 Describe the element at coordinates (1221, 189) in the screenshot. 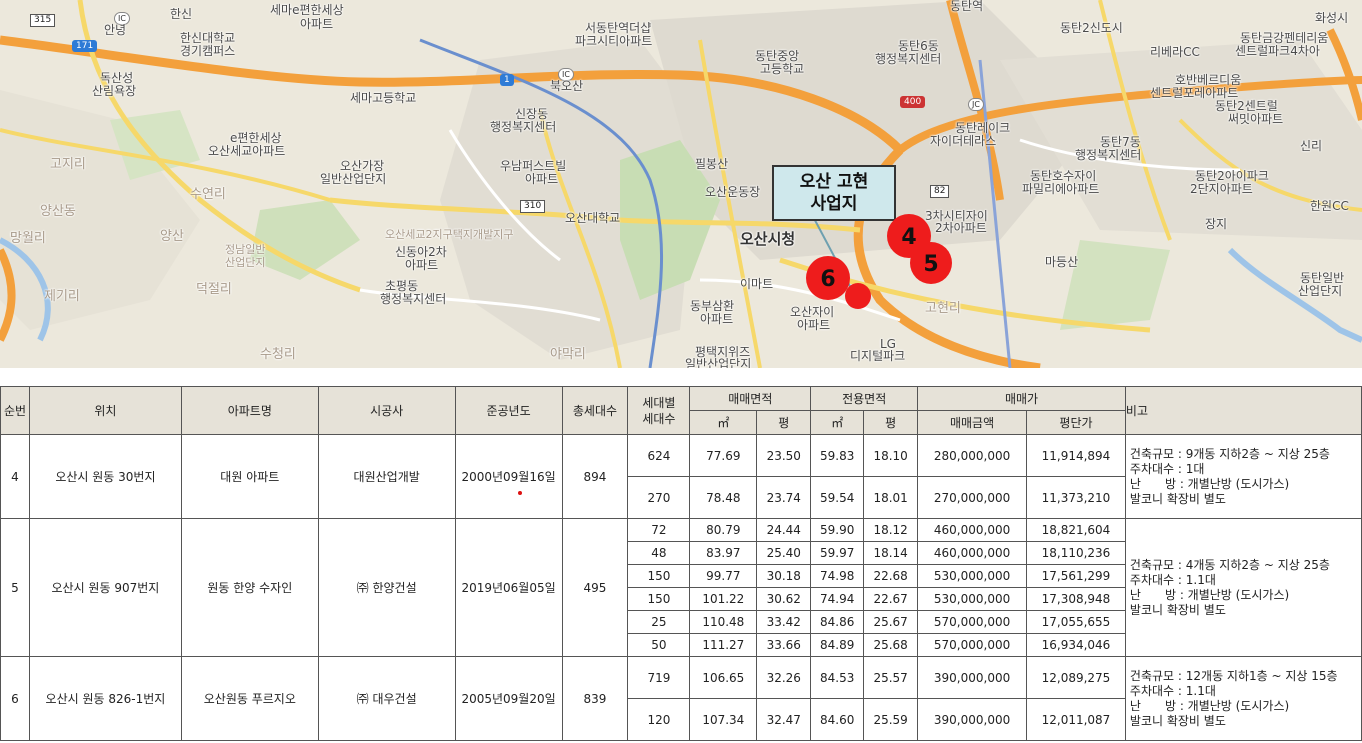

I see `map-label: 2단지아파트` at that location.